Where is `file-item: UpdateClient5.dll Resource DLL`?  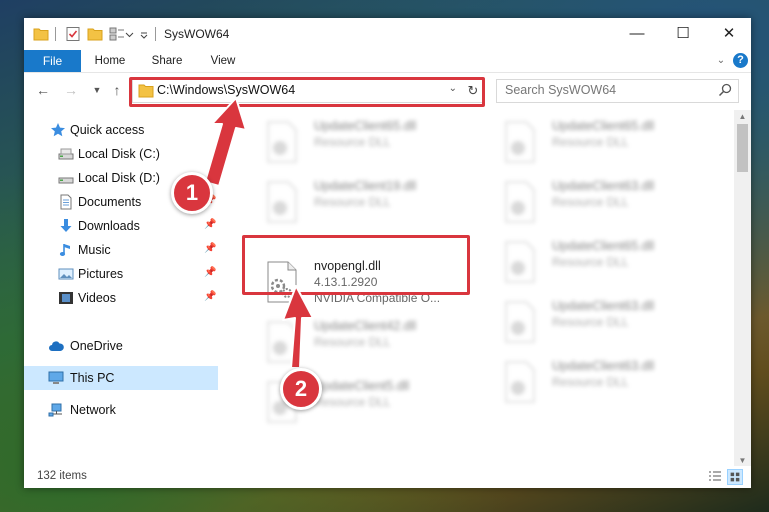 file-item: UpdateClient5.dll Resource DLL is located at coordinates (359, 402).